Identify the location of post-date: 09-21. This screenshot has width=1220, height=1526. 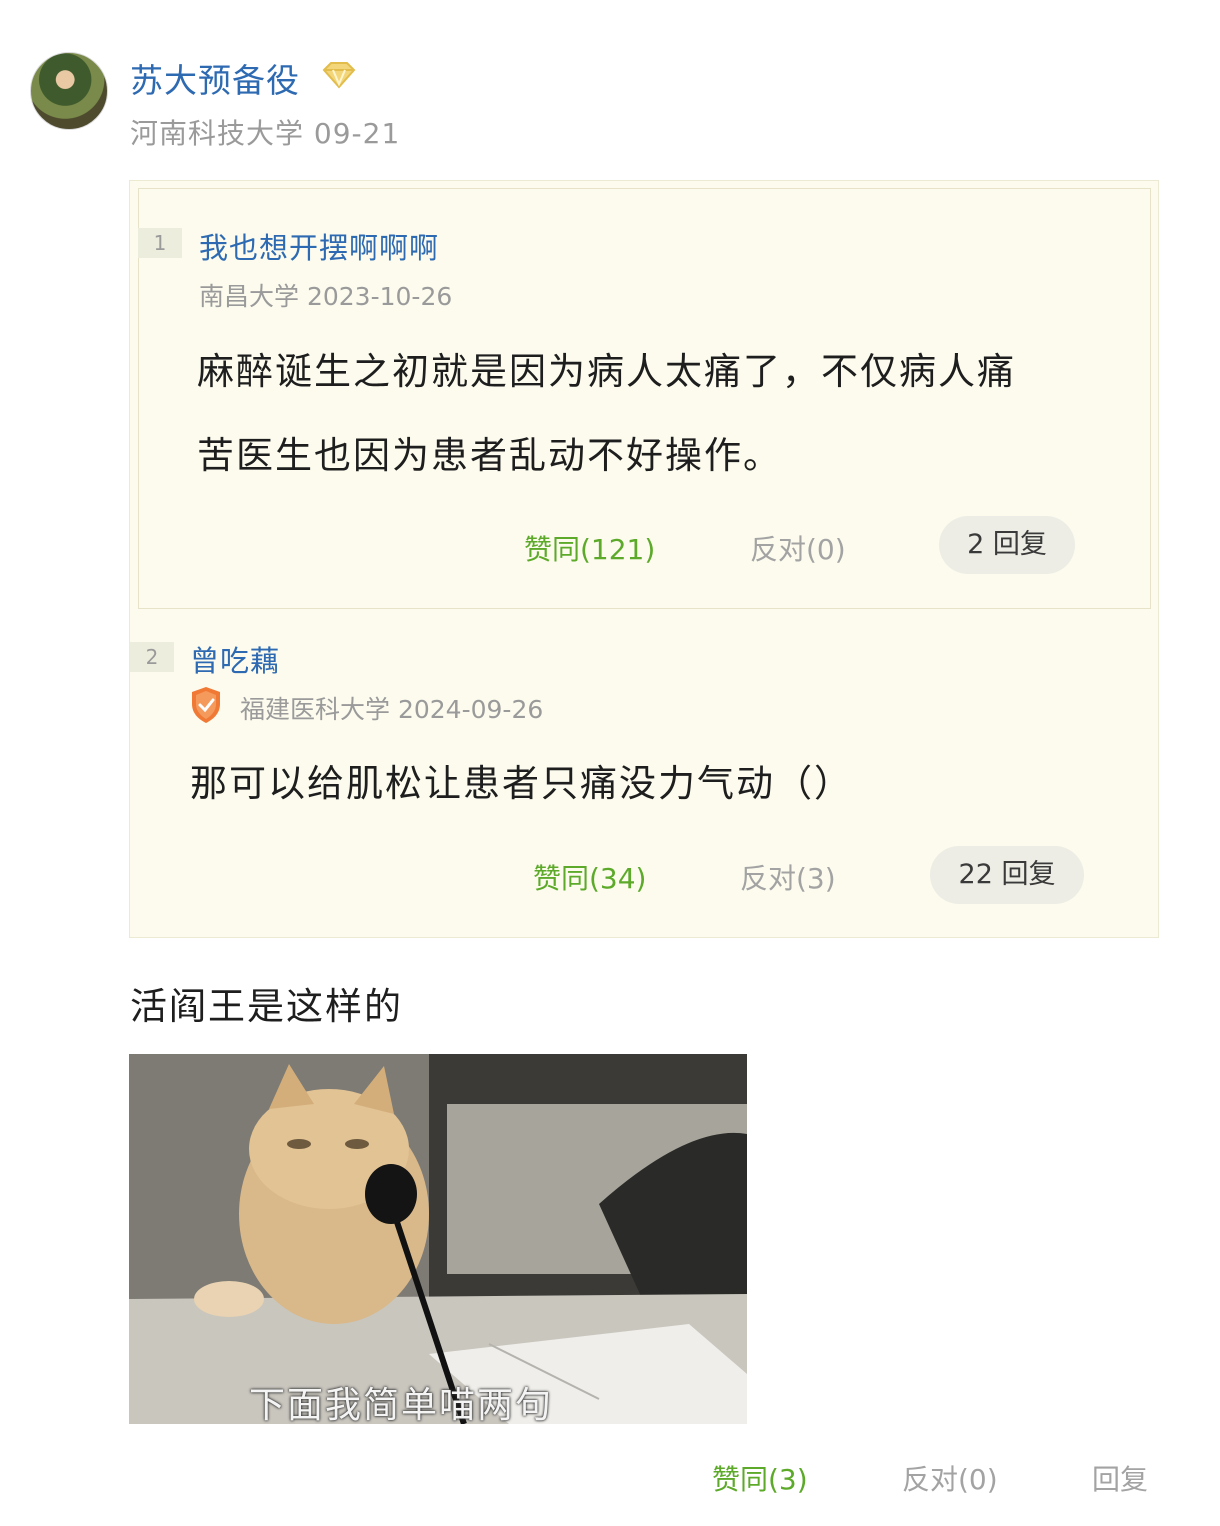
(357, 133).